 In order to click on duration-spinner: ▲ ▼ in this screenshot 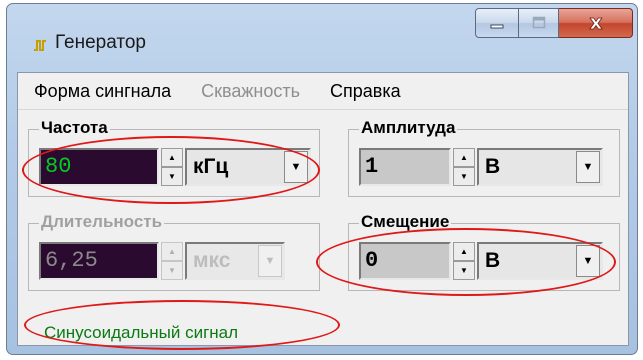, I will do `click(172, 261)`.